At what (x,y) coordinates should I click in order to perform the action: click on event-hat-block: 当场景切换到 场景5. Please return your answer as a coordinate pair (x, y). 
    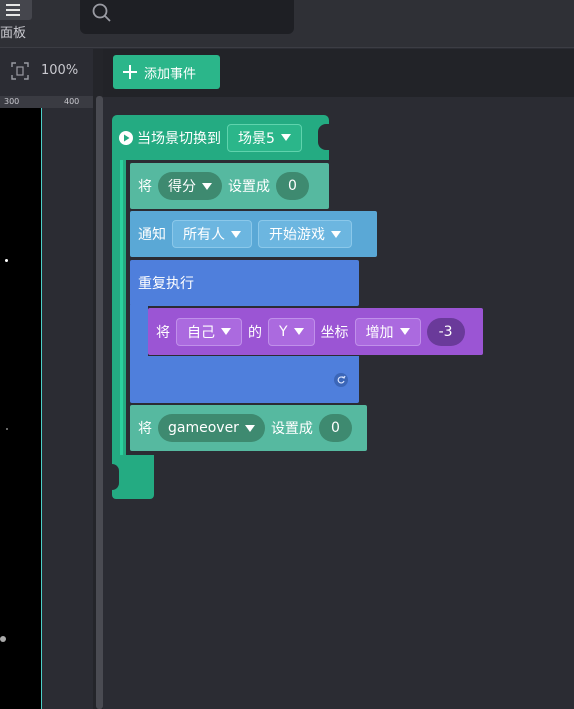
    Looking at the image, I should click on (220, 137).